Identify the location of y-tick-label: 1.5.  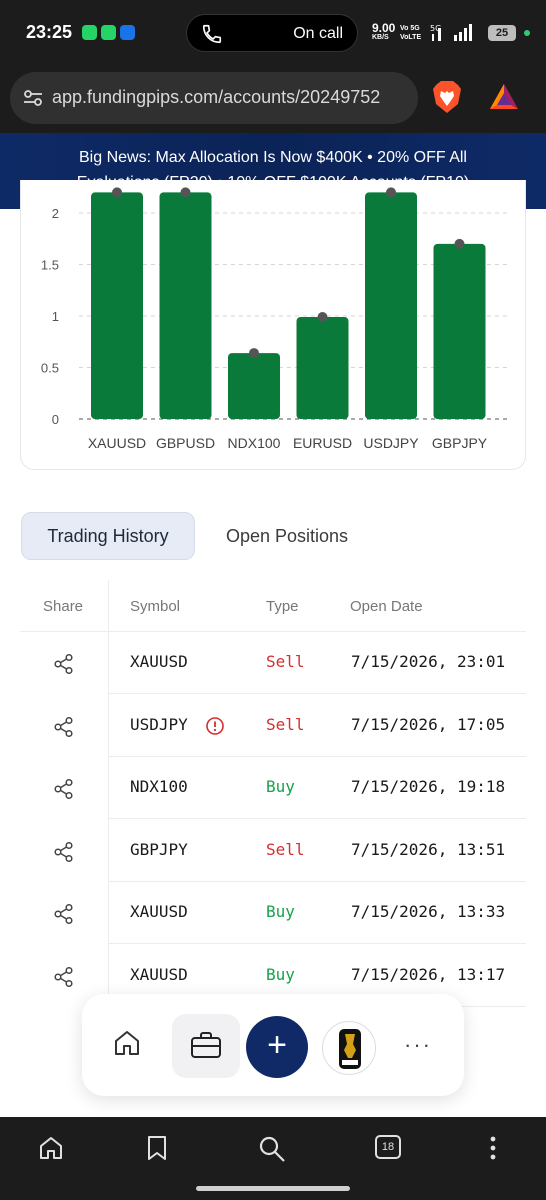
(50, 265).